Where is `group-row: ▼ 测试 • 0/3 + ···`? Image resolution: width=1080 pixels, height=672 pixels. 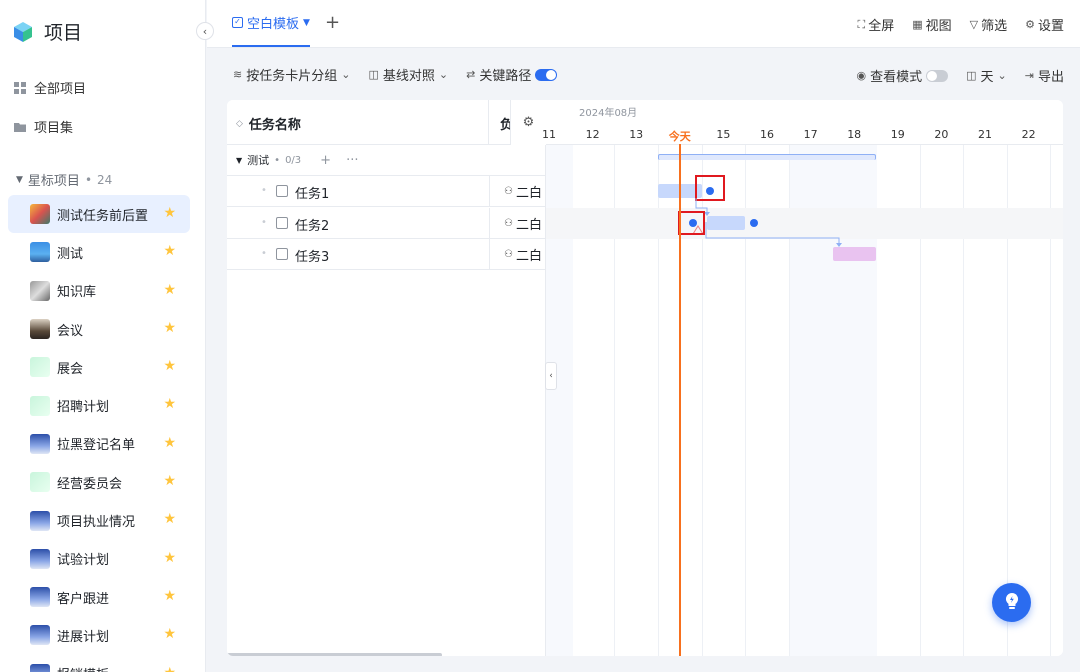 group-row: ▼ 测试 • 0/3 + ··· is located at coordinates (386, 160).